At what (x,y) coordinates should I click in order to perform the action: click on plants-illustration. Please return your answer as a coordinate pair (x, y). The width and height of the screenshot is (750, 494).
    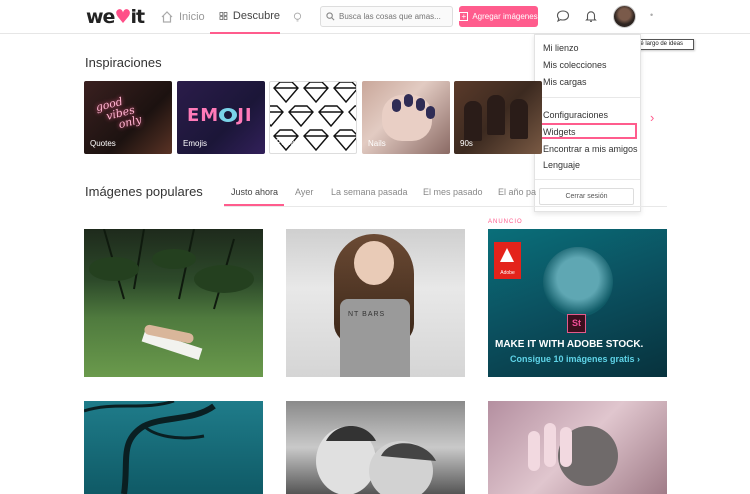
    Looking at the image, I should click on (171, 269).